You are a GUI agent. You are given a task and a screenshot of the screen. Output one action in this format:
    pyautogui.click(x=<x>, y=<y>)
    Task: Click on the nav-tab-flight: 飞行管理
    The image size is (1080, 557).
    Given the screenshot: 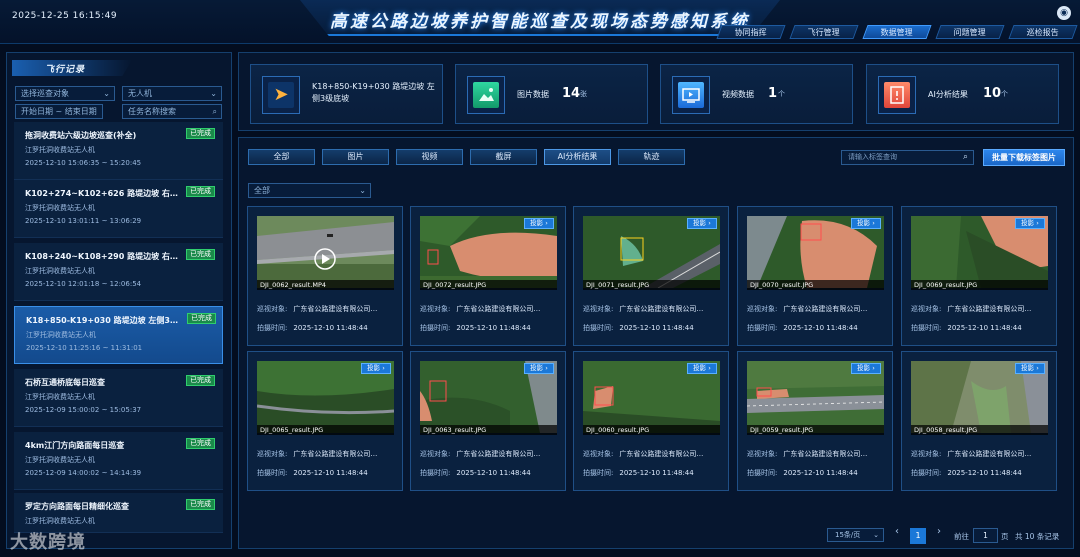 What is the action you would take?
    pyautogui.click(x=824, y=32)
    